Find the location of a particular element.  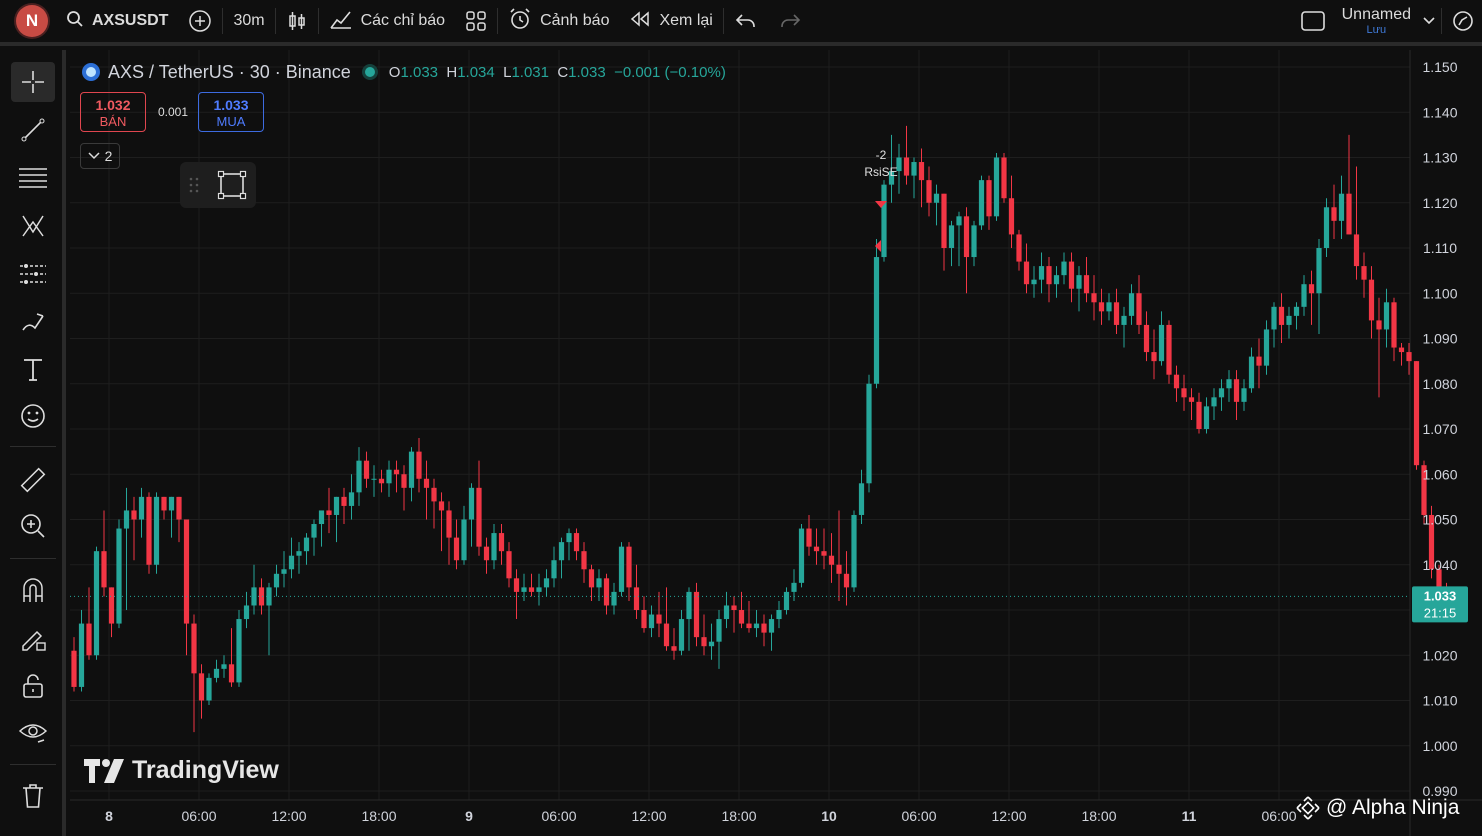

brush-tool is located at coordinates (33, 322).